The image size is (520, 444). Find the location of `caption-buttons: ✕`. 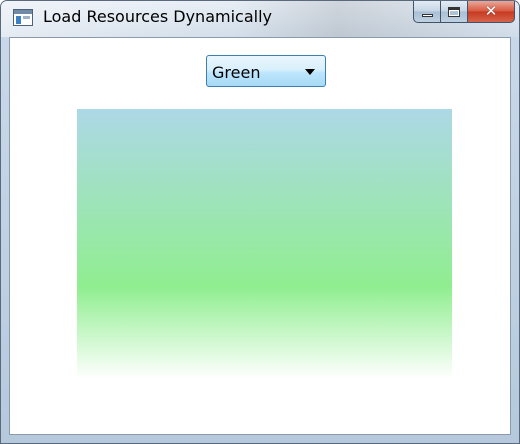

caption-buttons: ✕ is located at coordinates (464, 12).